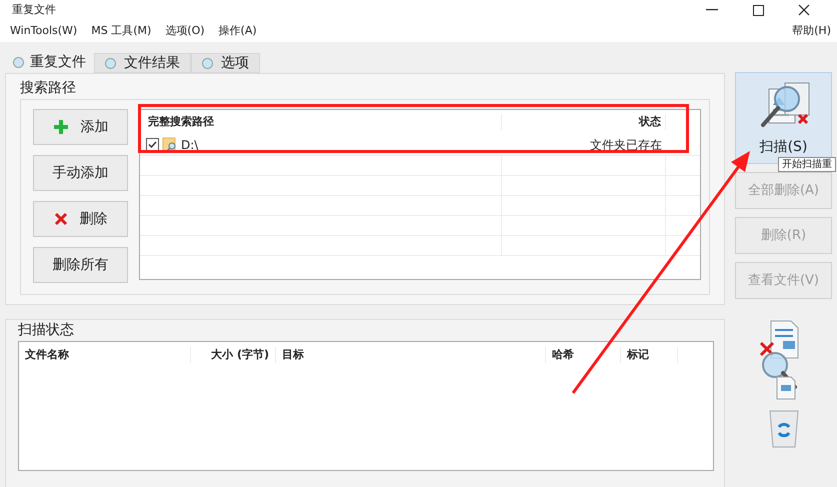 The image size is (837, 487). Describe the element at coordinates (142, 63) in the screenshot. I see `tab: 文件结果` at that location.